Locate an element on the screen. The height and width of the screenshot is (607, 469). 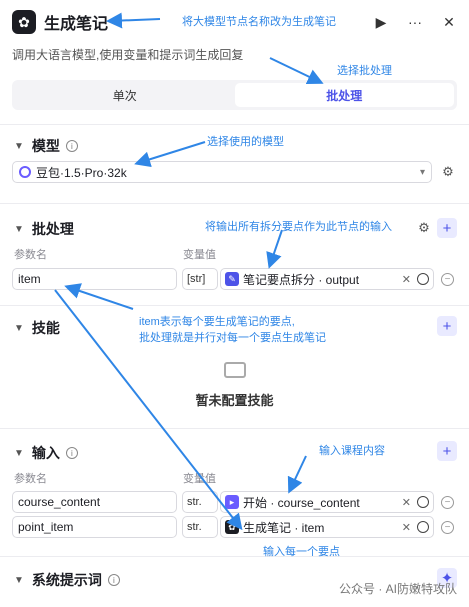
input-variable-ref-point: ✿ 生成笔记 · item ✕ is located at coordinates (327, 527).